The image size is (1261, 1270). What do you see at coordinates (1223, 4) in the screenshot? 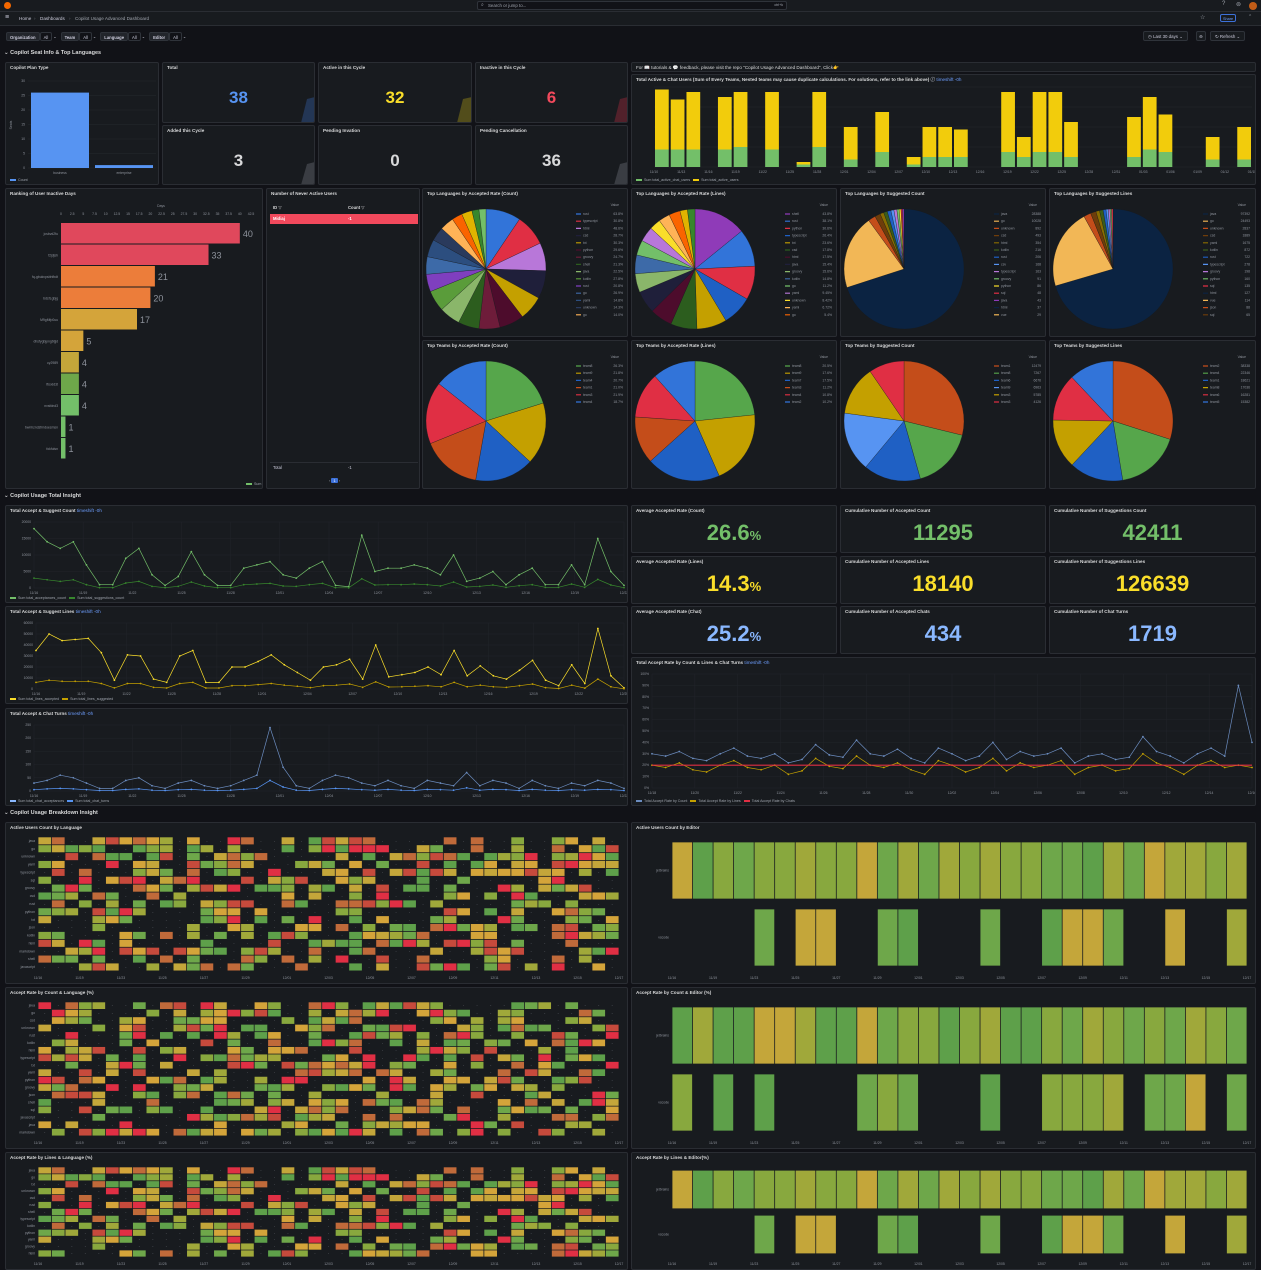
I see `help-icon: ?` at bounding box center [1223, 4].